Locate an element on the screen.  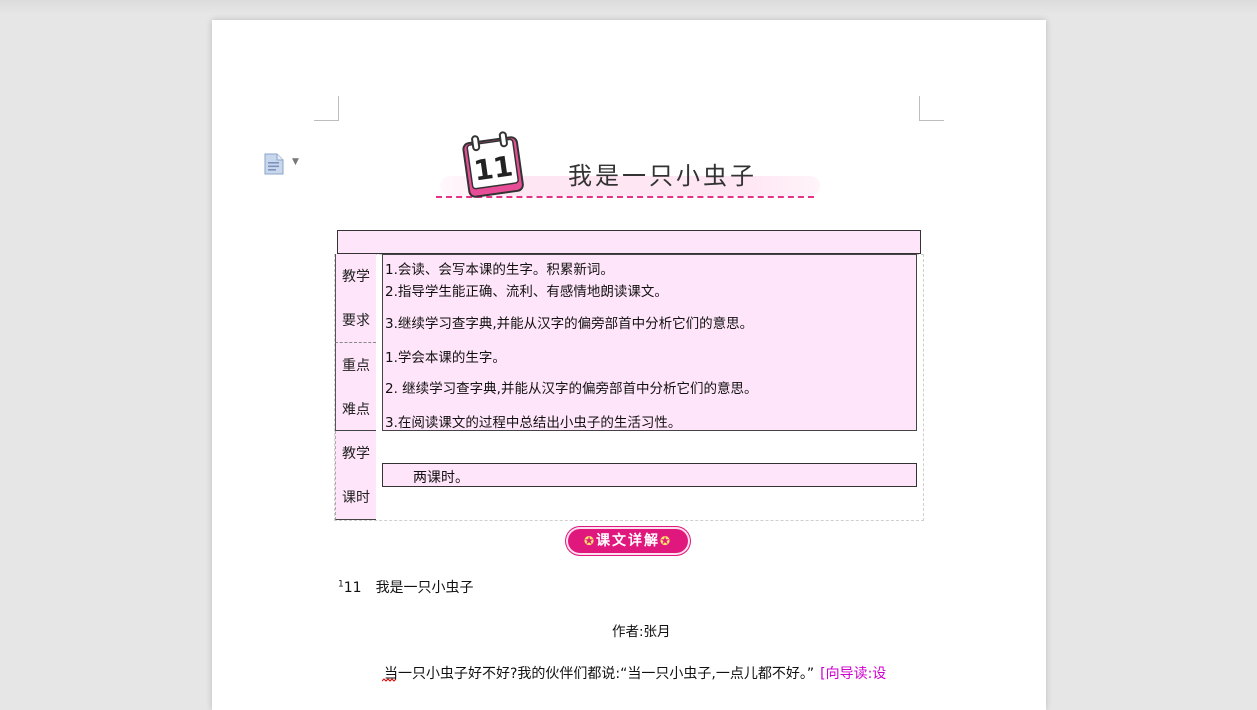
class-hours-cell: 两课时。 is located at coordinates (649, 475).